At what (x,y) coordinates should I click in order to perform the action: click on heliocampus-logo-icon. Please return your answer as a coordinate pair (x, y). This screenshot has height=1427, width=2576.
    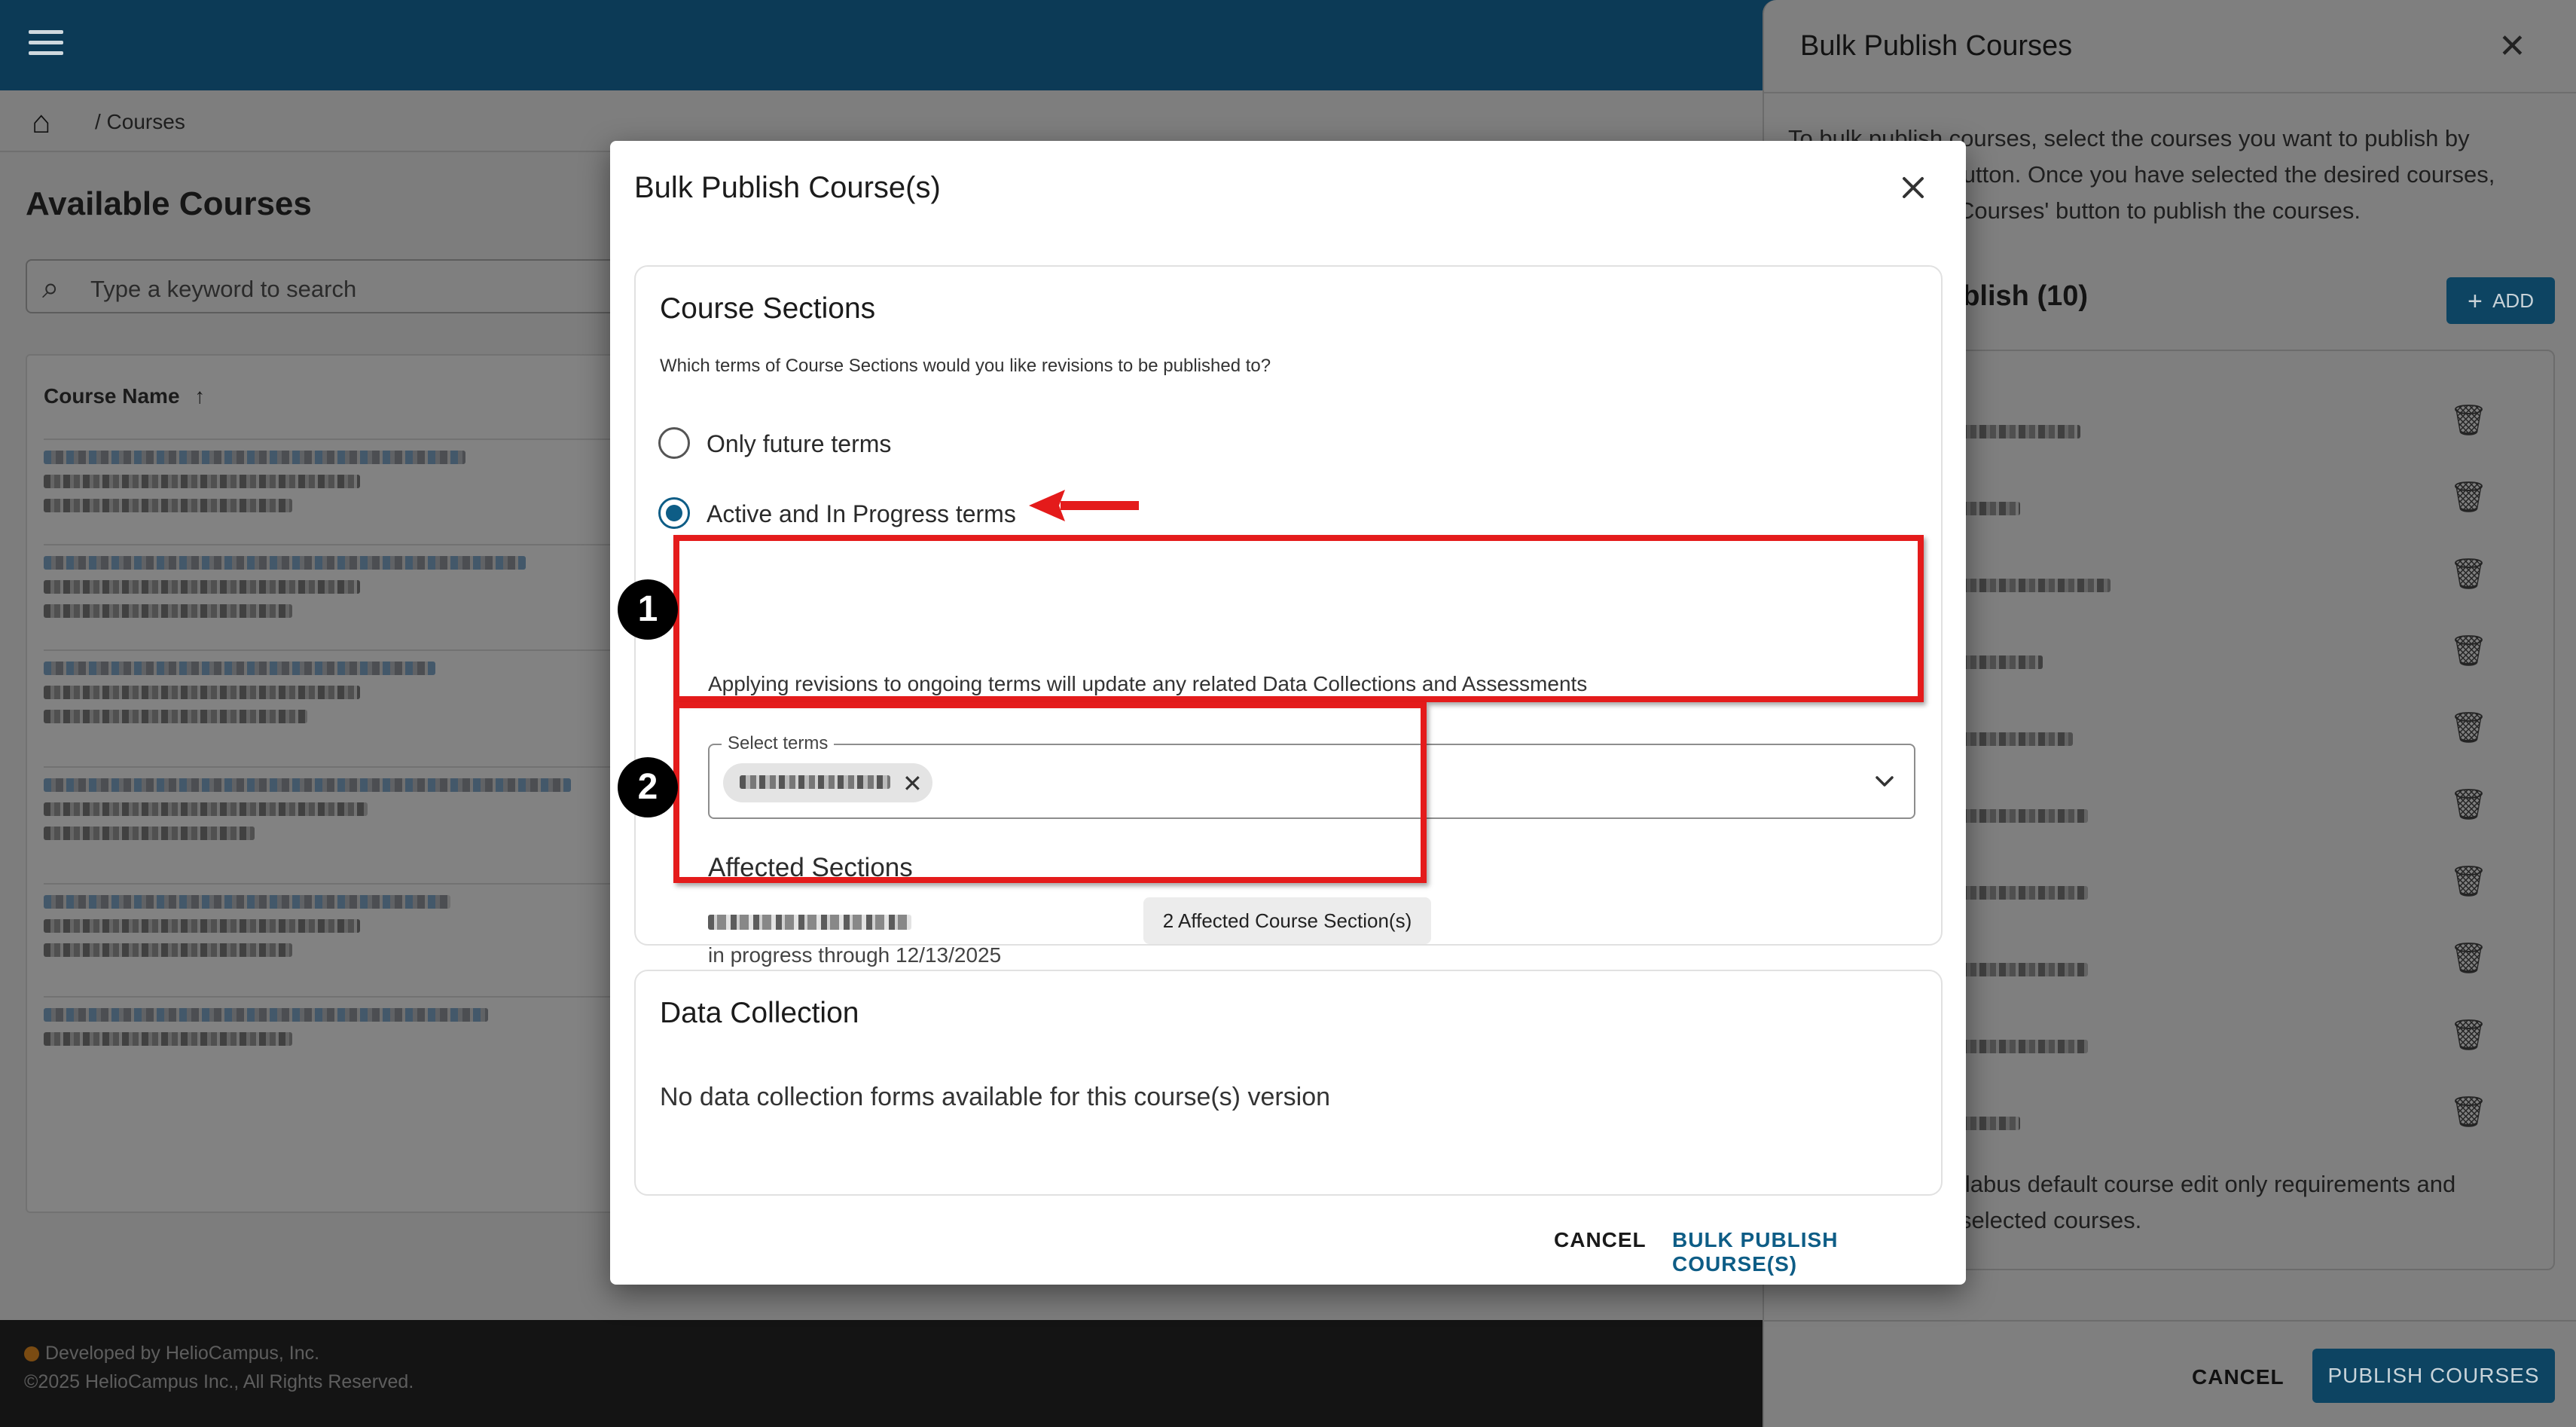
    Looking at the image, I should click on (32, 1354).